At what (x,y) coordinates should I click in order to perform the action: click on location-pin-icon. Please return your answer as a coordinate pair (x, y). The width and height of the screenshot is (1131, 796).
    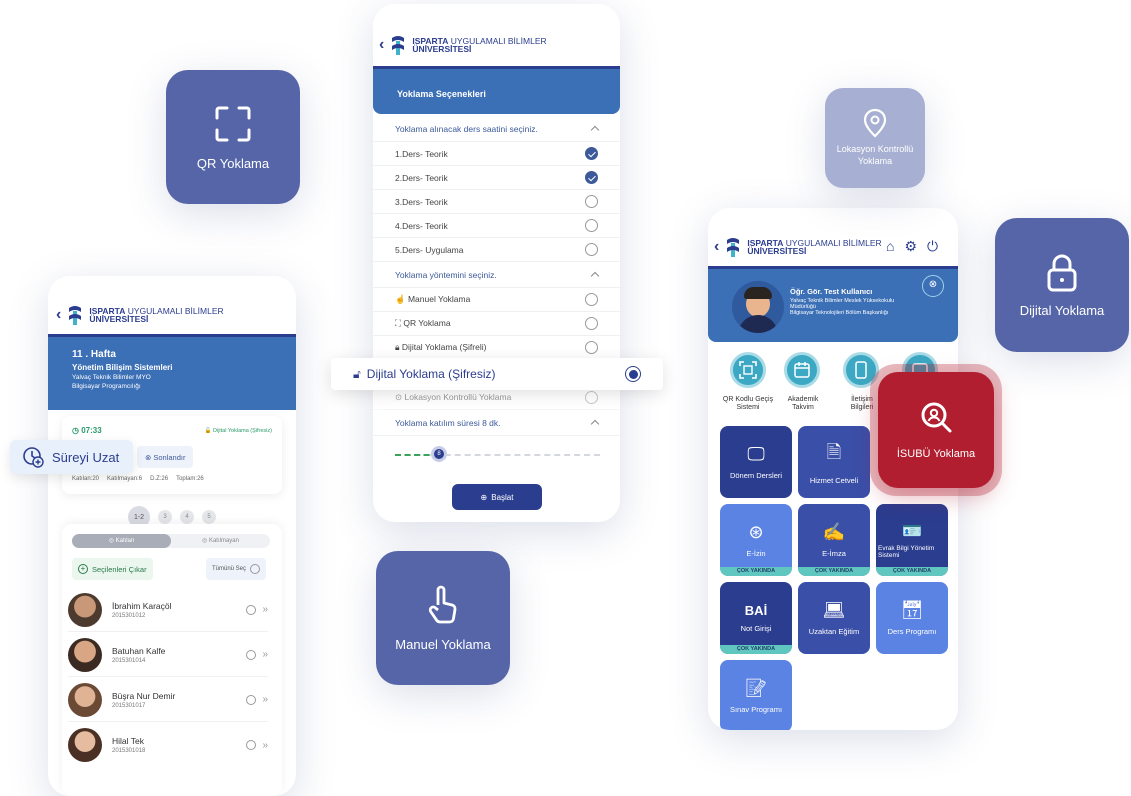
    Looking at the image, I should click on (875, 123).